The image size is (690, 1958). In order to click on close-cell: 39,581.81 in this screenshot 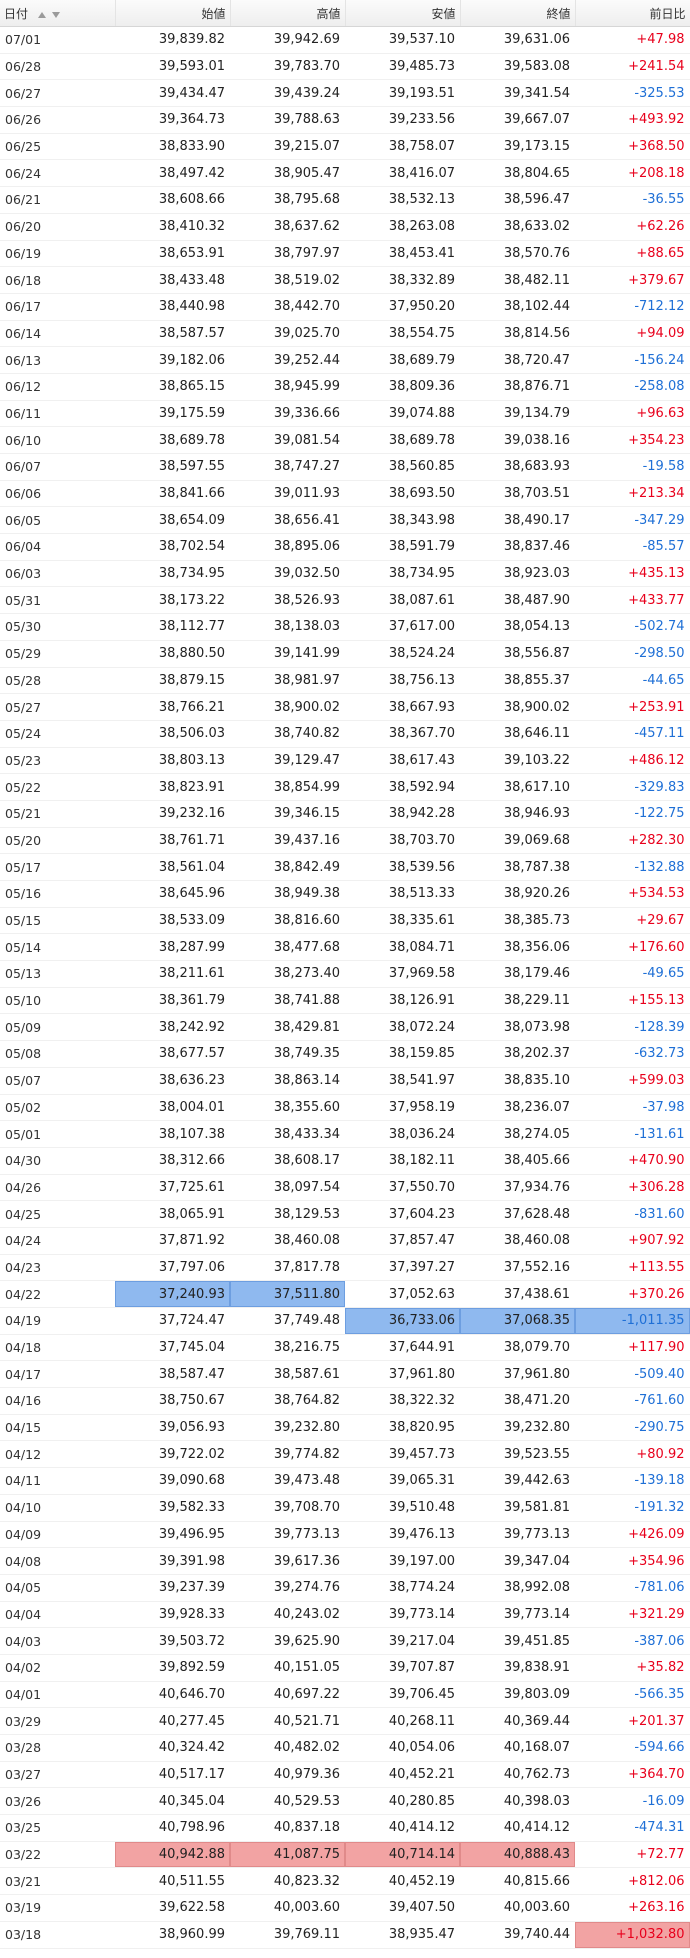, I will do `click(517, 1508)`.